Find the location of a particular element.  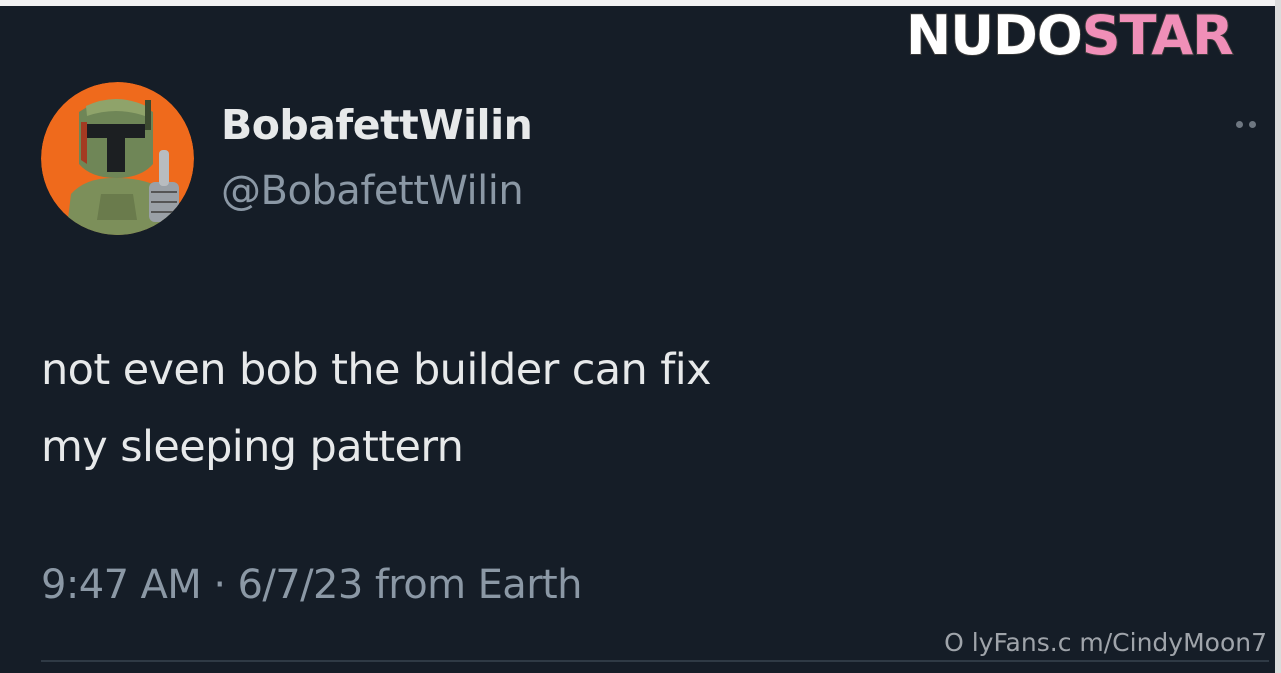

watermark-logo: NUDOSTAR is located at coordinates (1070, 35).